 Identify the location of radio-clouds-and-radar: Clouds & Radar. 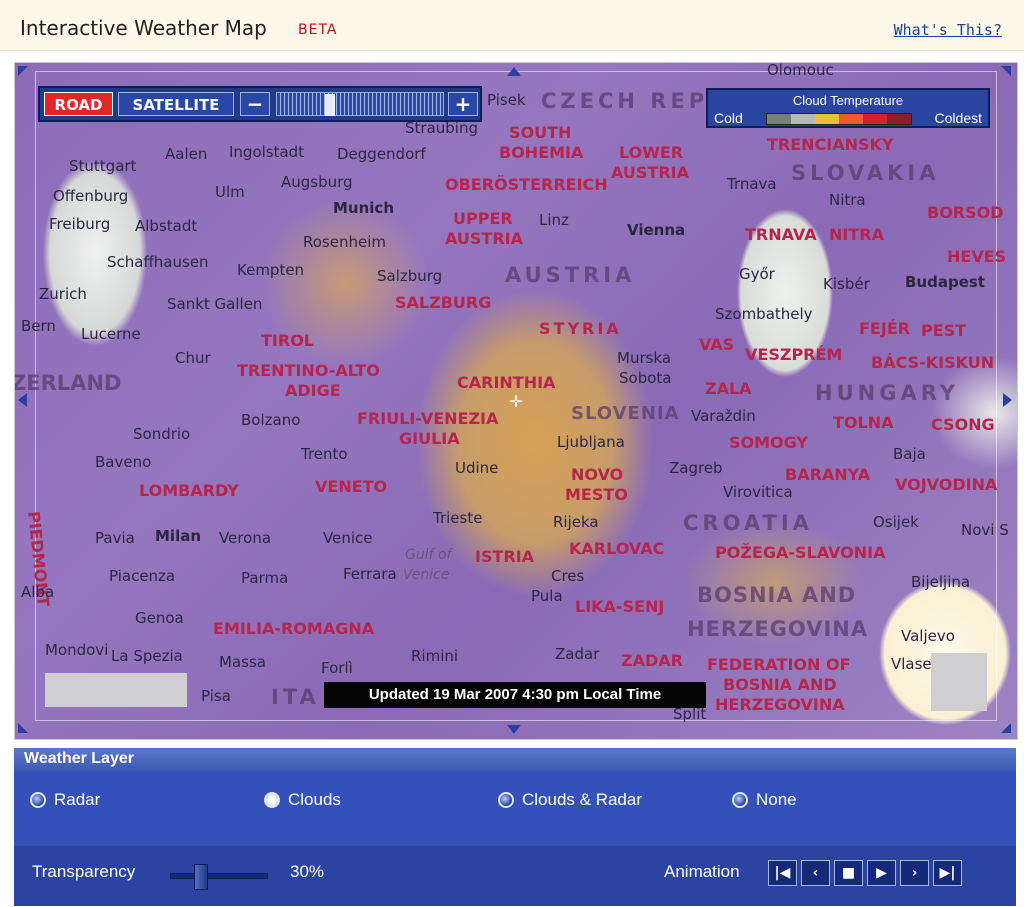
(570, 800).